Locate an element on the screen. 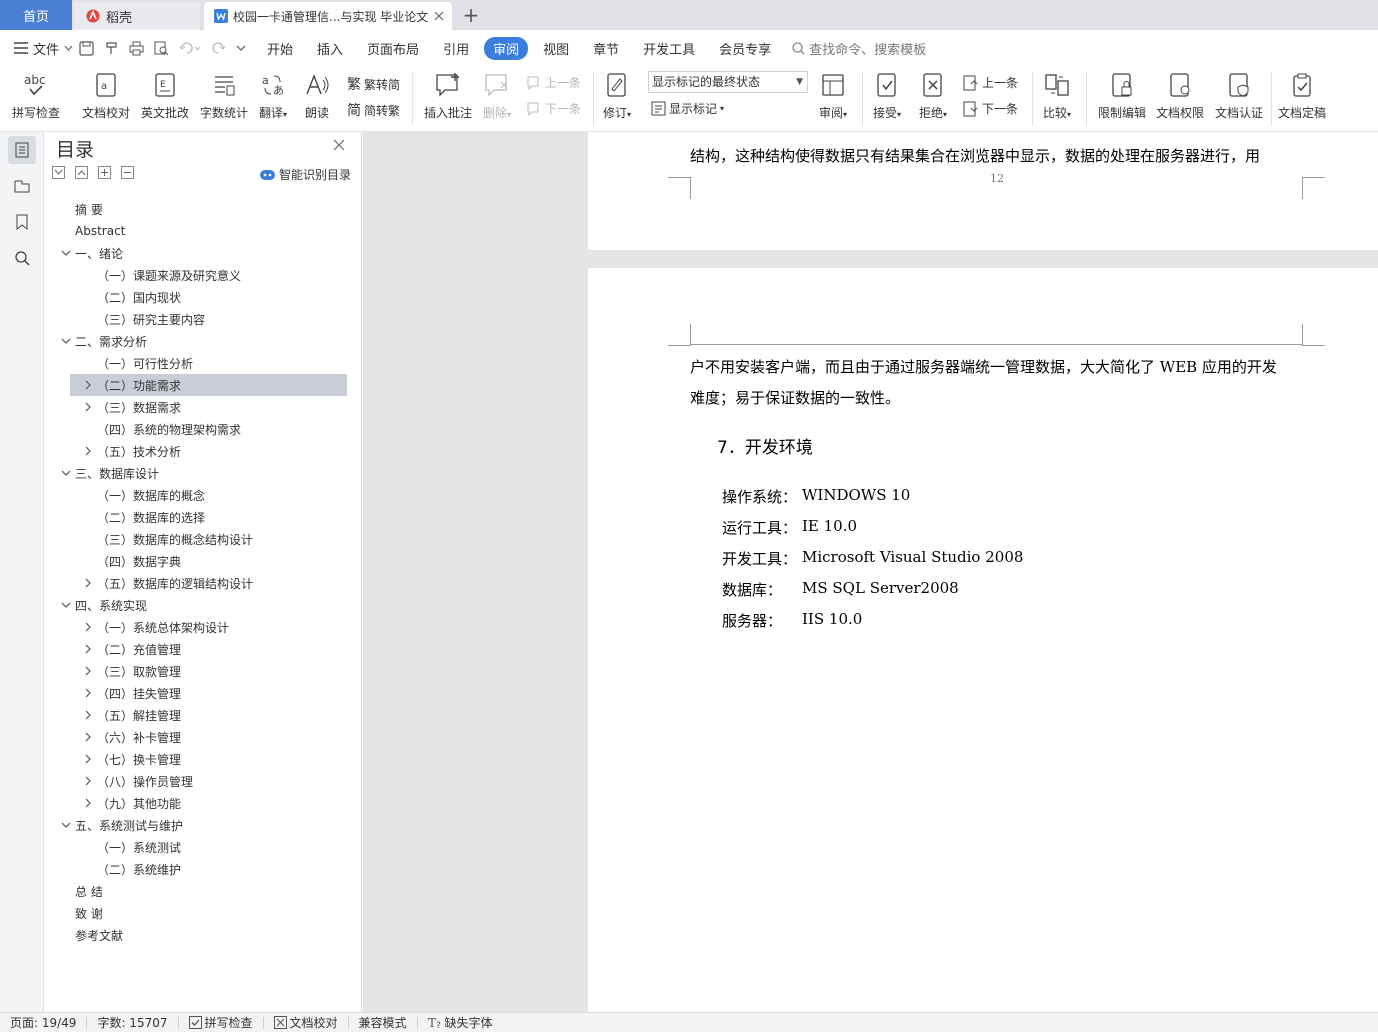 The width and height of the screenshot is (1378, 1032). status-doc-proof: 文档校对 is located at coordinates (305, 1022).